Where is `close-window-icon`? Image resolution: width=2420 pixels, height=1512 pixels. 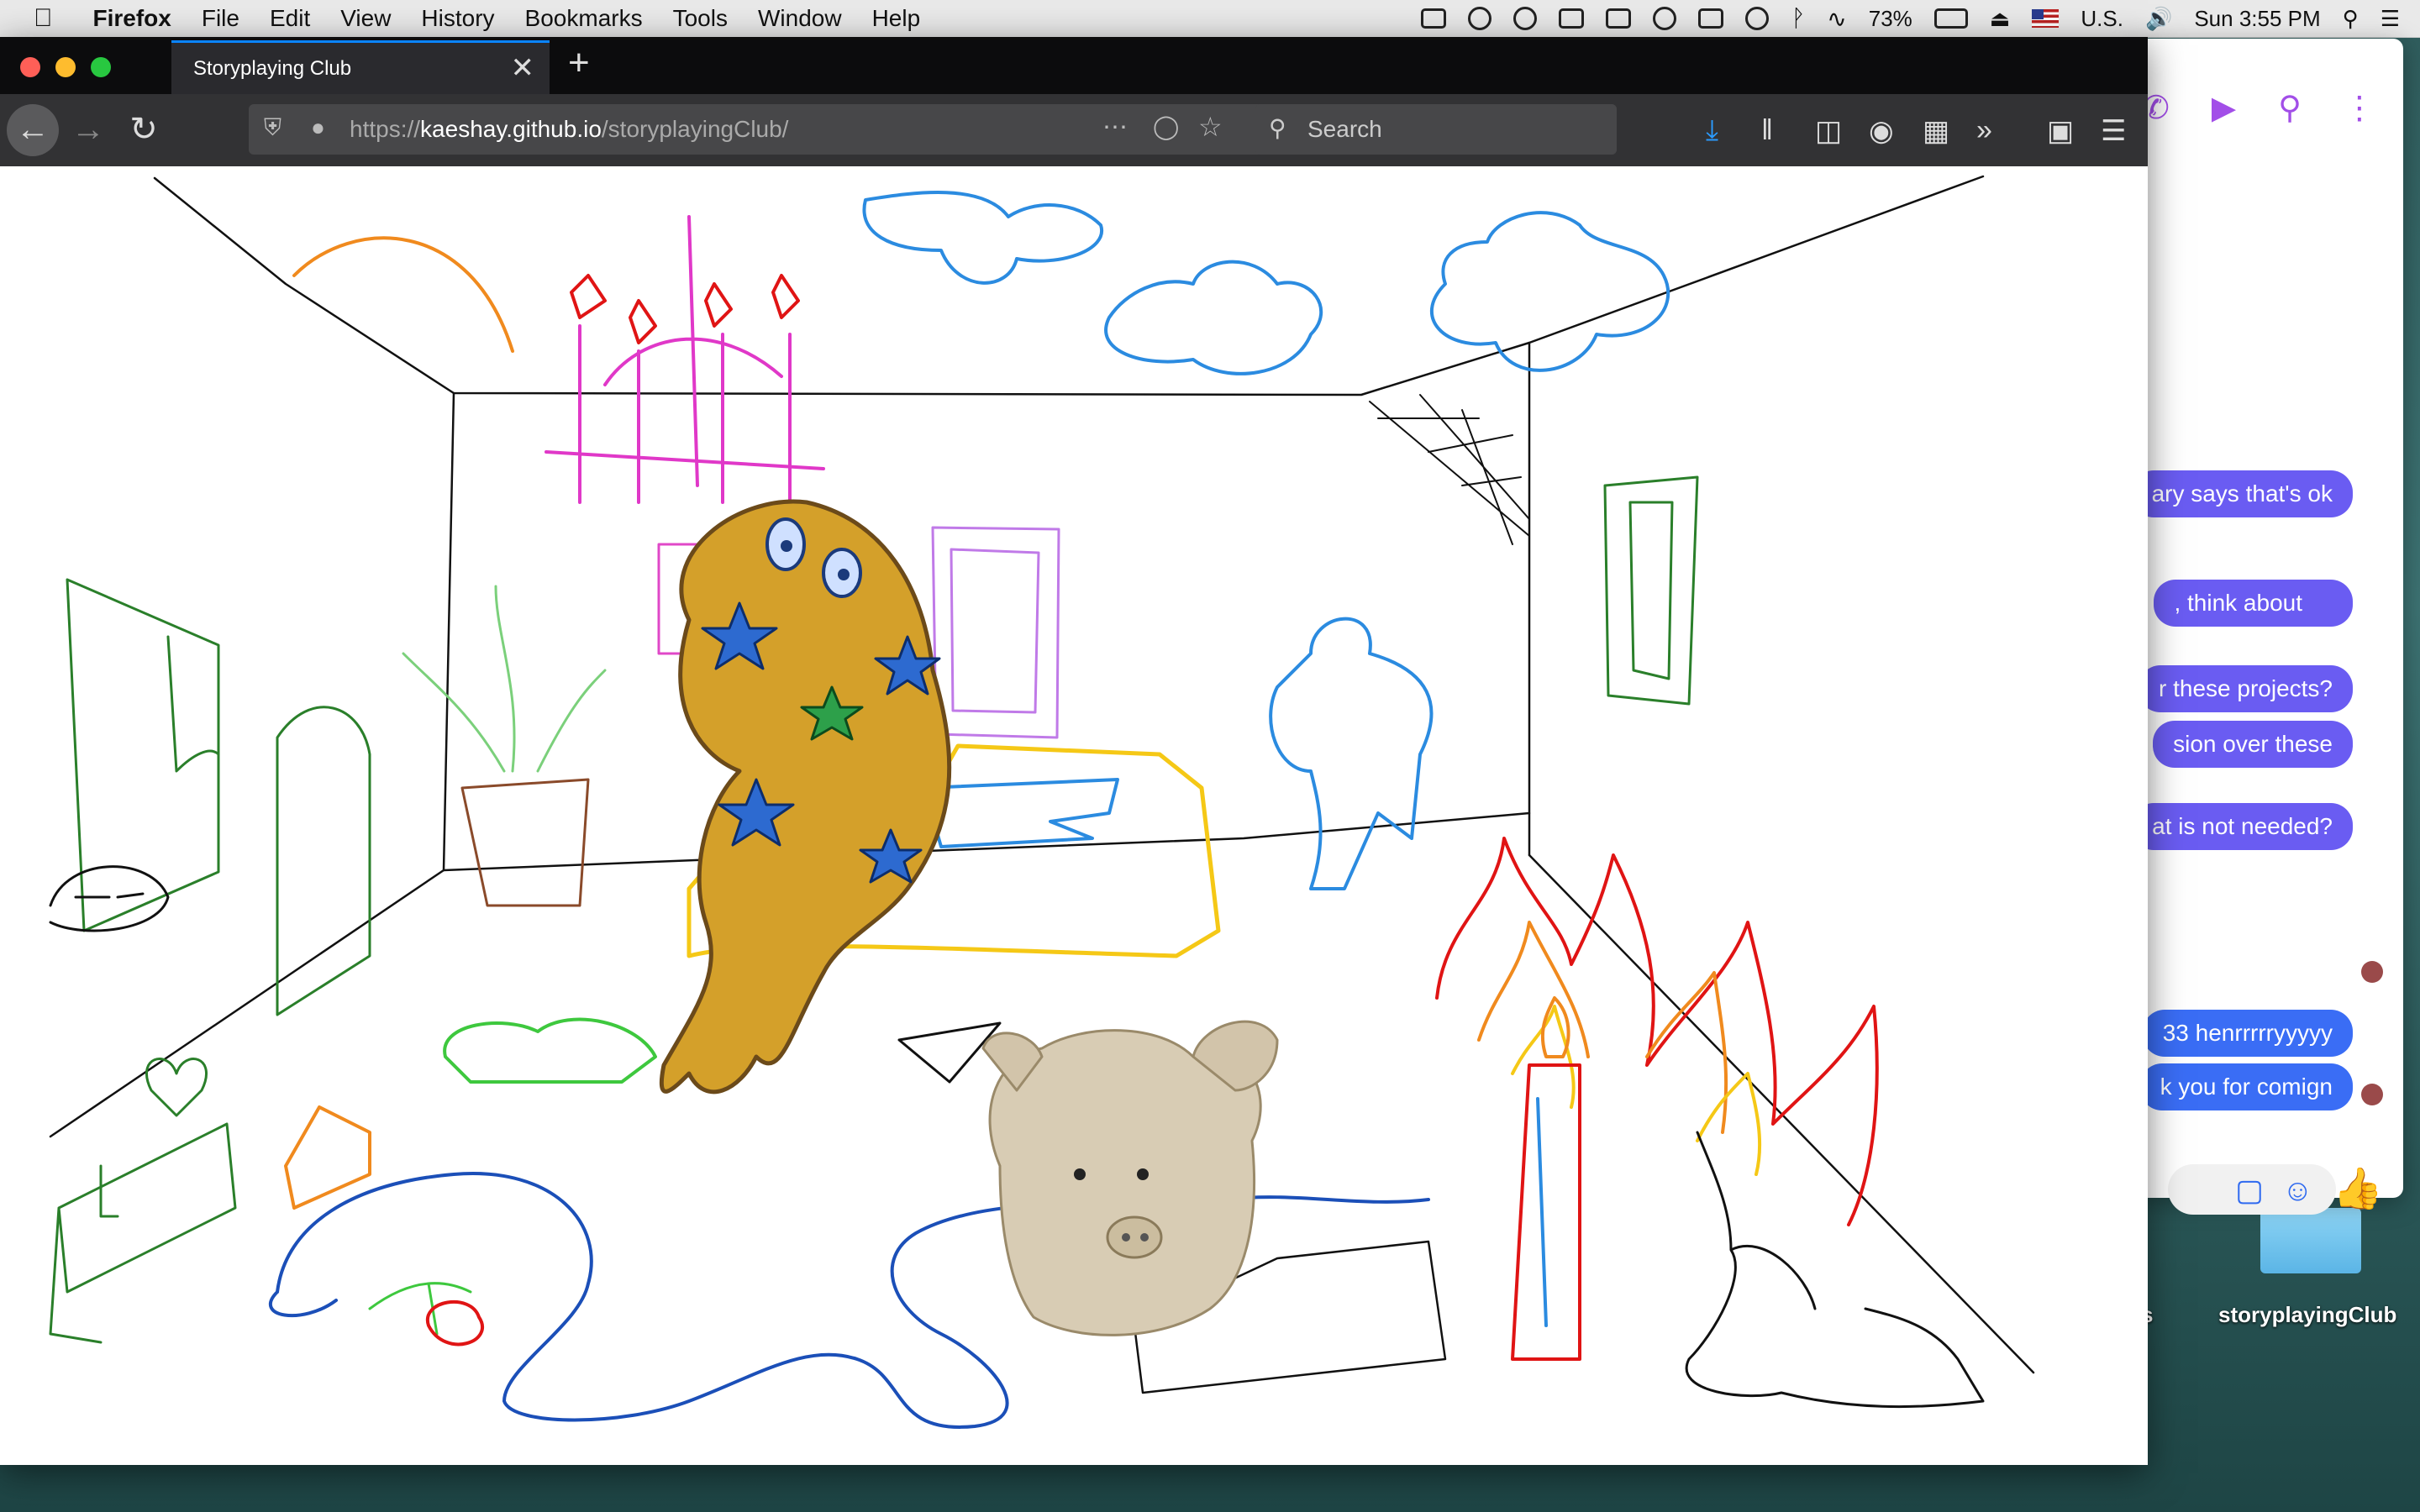 close-window-icon is located at coordinates (30, 67).